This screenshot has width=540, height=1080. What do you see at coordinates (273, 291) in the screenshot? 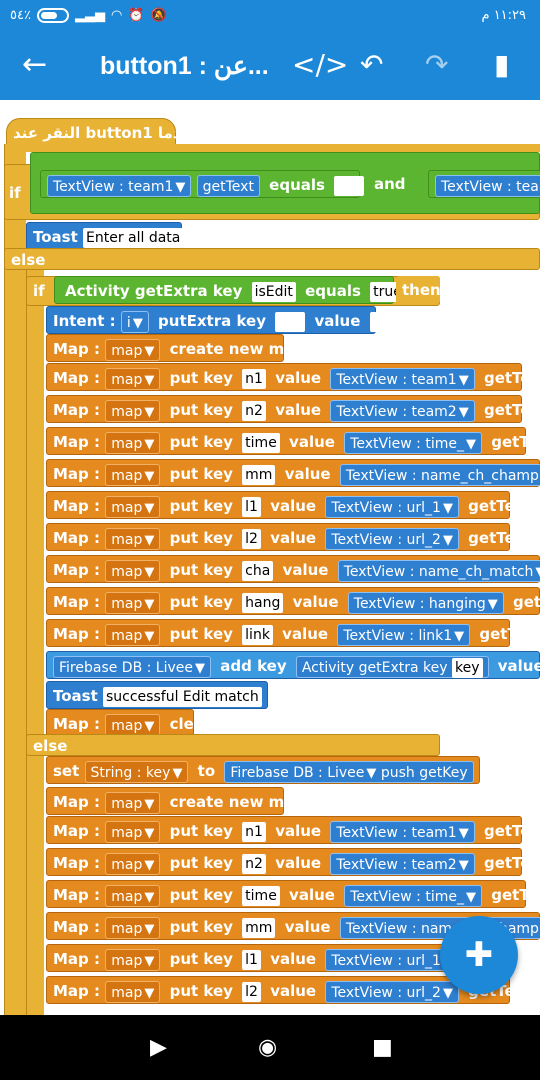
I see `isedit-slot: isEdit` at bounding box center [273, 291].